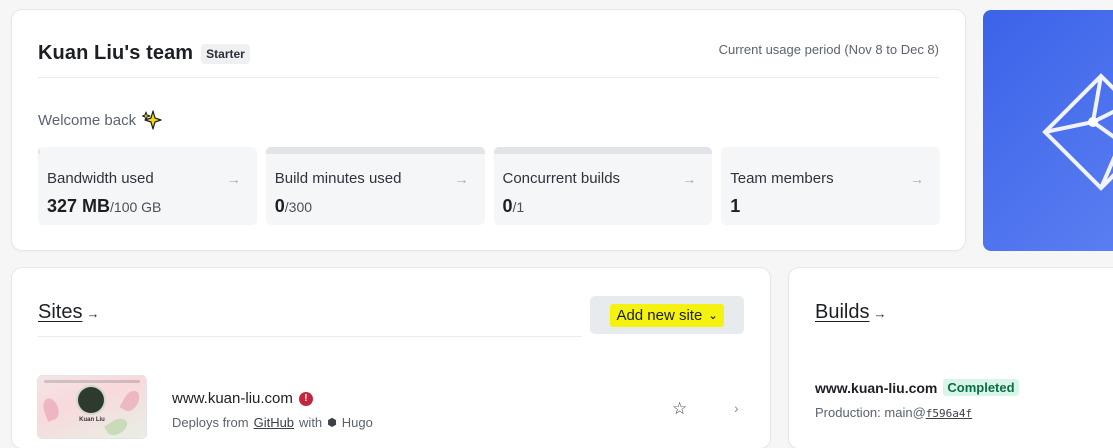  What do you see at coordinates (1077, 132) in the screenshot?
I see `netlify-logo-icon` at bounding box center [1077, 132].